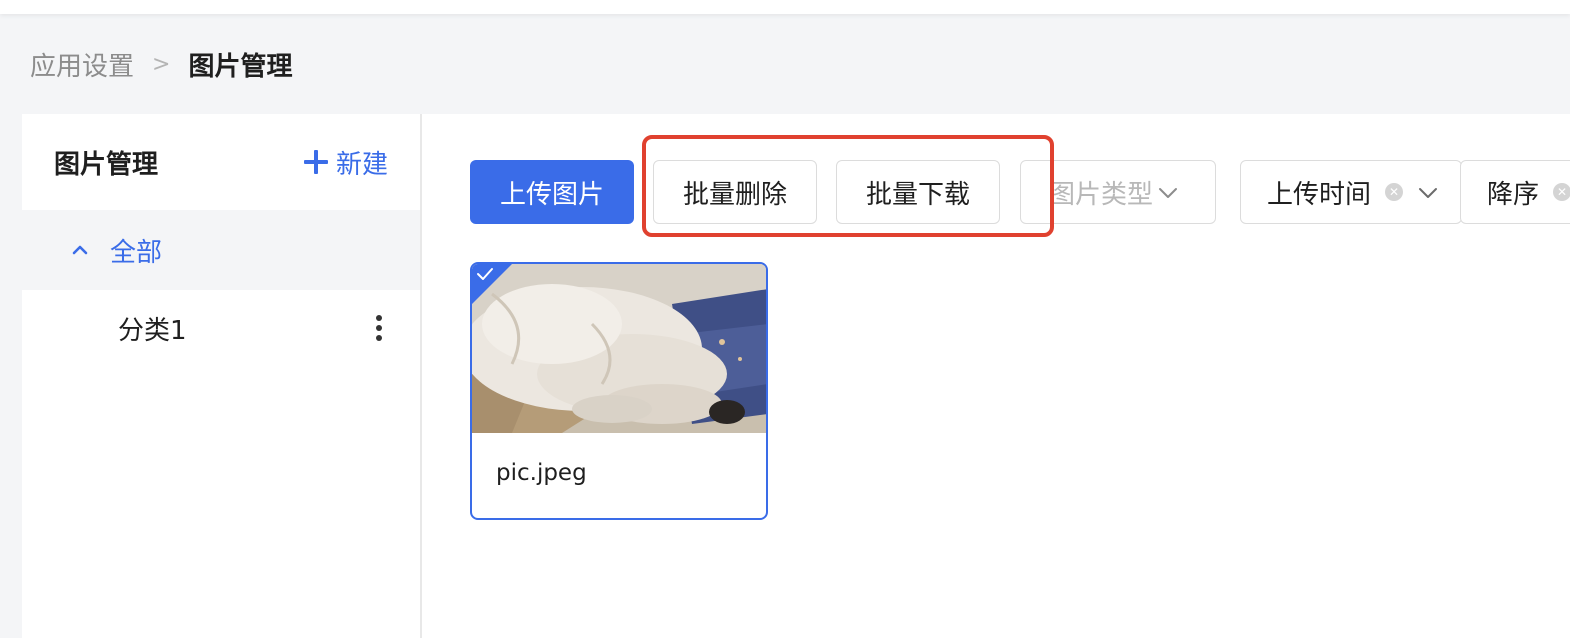 Image resolution: width=1570 pixels, height=638 pixels. What do you see at coordinates (136, 252) in the screenshot?
I see `tree-item-all-label: 全部` at bounding box center [136, 252].